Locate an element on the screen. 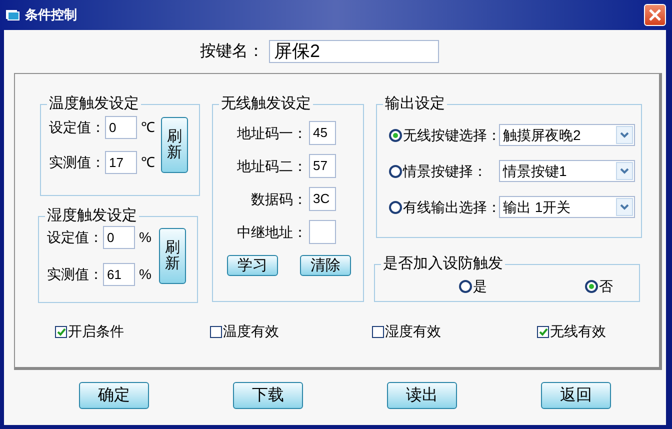  input-field: 57 is located at coordinates (322, 166).